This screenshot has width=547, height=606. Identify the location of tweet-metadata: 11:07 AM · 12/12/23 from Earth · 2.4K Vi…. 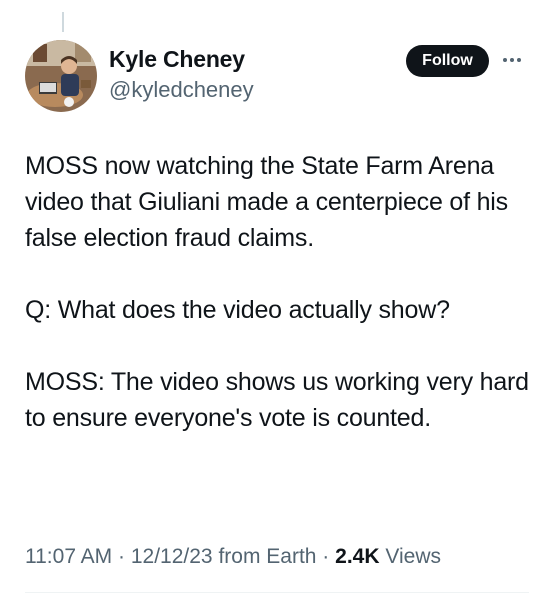
(233, 557).